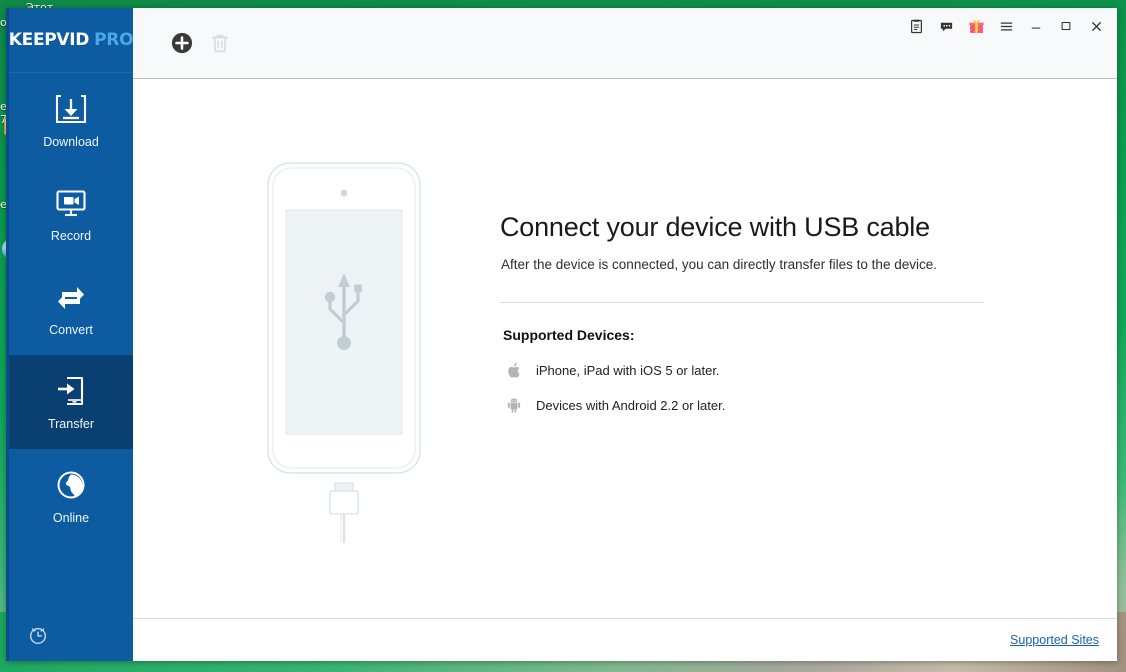  Describe the element at coordinates (946, 26) in the screenshot. I see `feedback-icon` at that location.